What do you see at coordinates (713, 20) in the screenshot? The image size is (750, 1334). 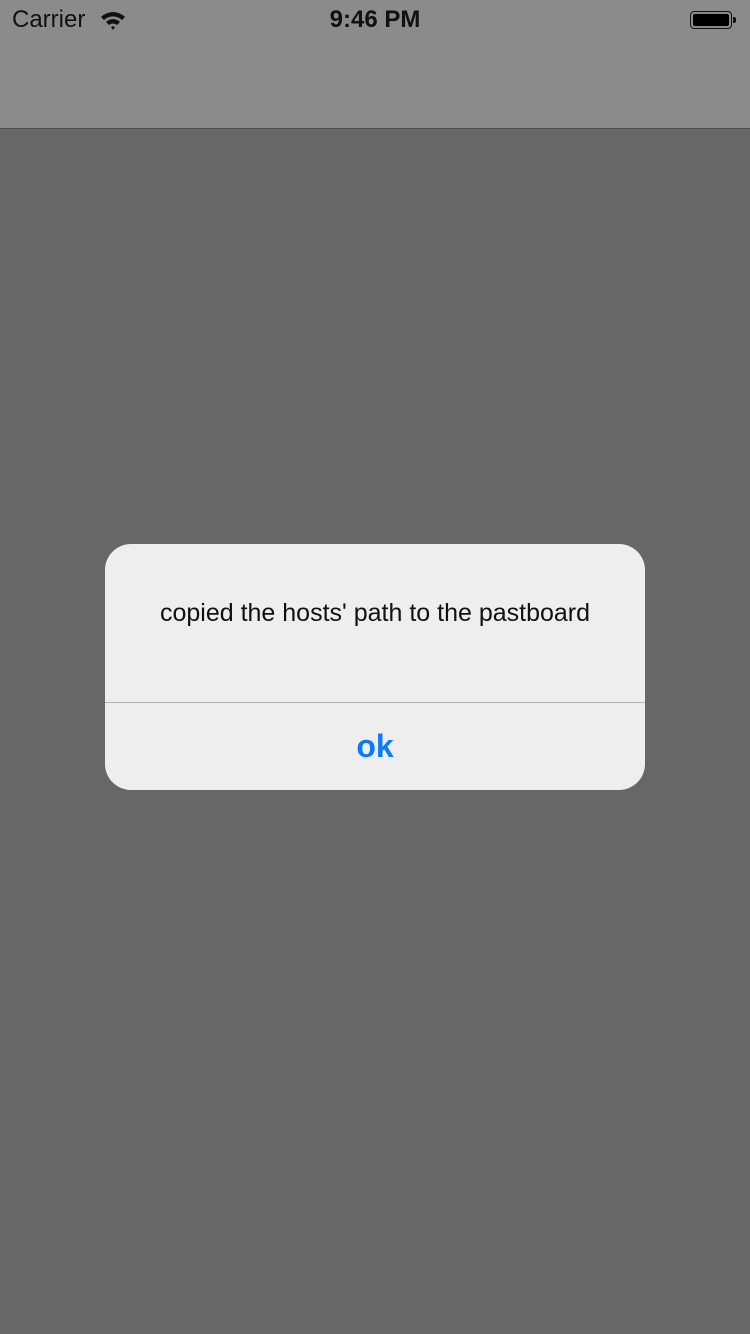 I see `battery-icon` at bounding box center [713, 20].